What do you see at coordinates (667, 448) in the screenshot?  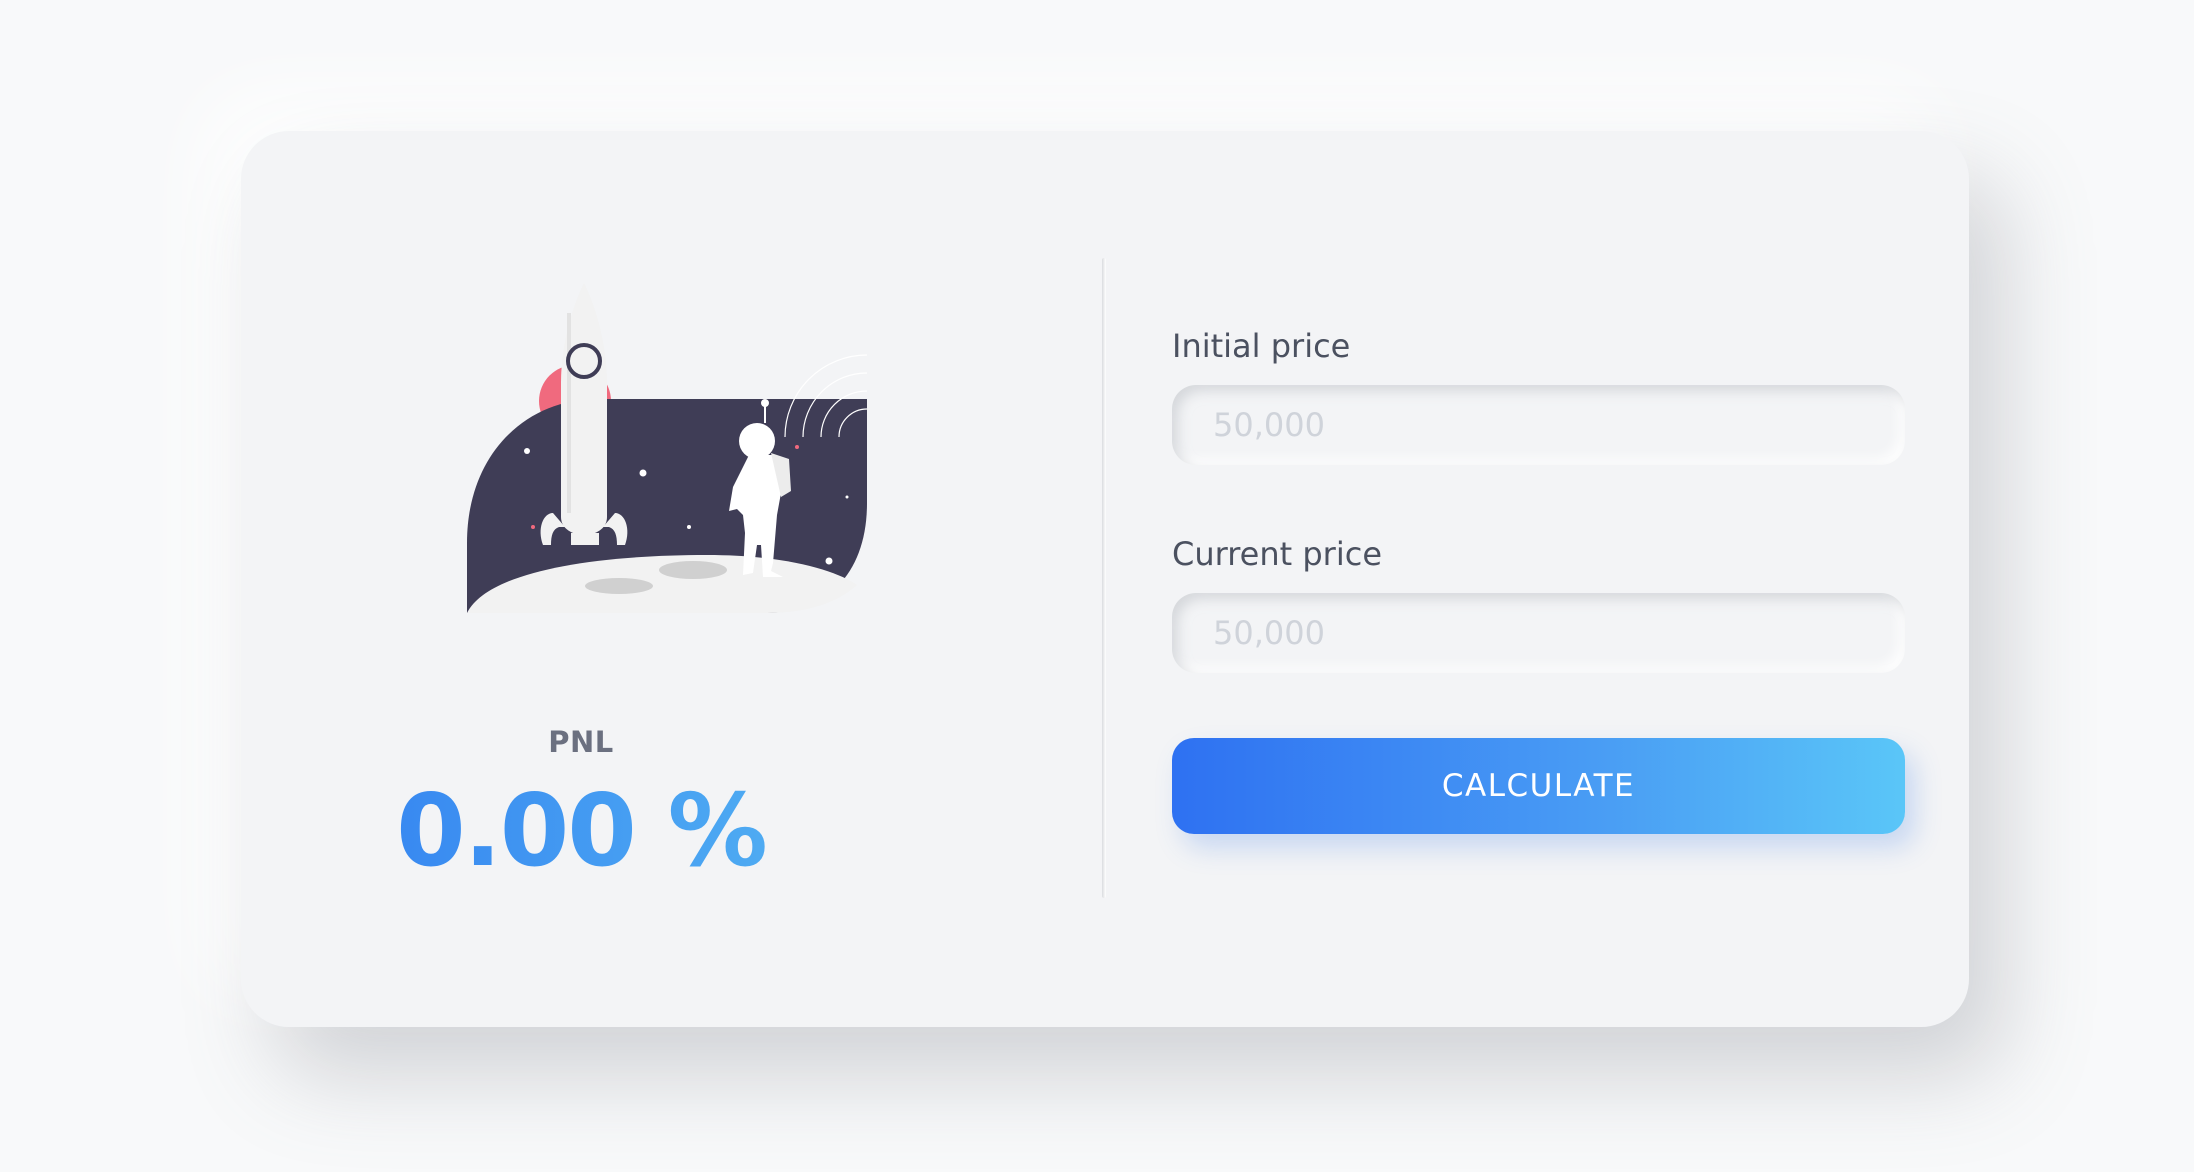 I see `rocket-astronaut-illustration` at bounding box center [667, 448].